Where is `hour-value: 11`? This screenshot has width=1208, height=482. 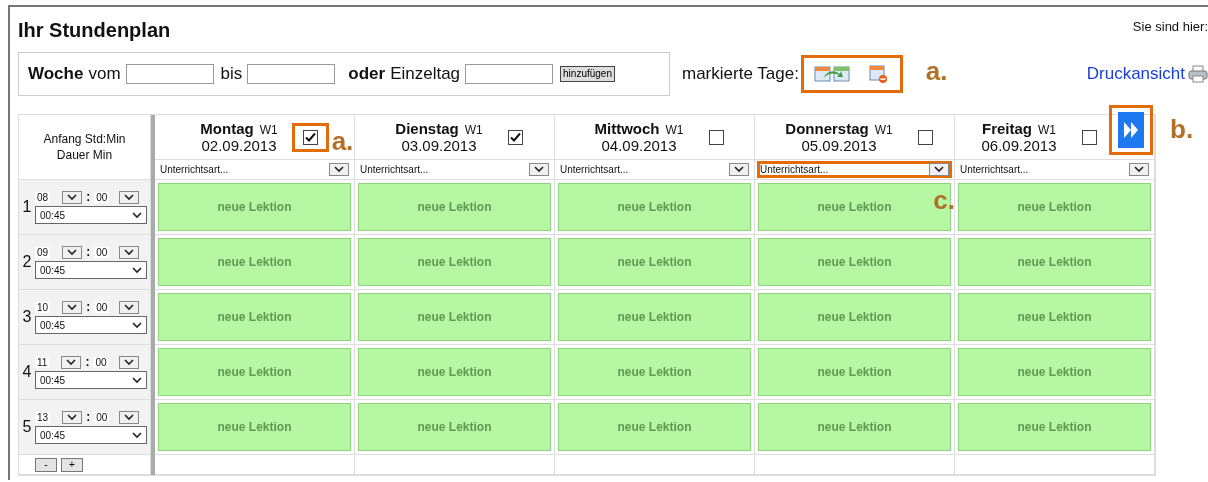
hour-value: 11 is located at coordinates (42, 362).